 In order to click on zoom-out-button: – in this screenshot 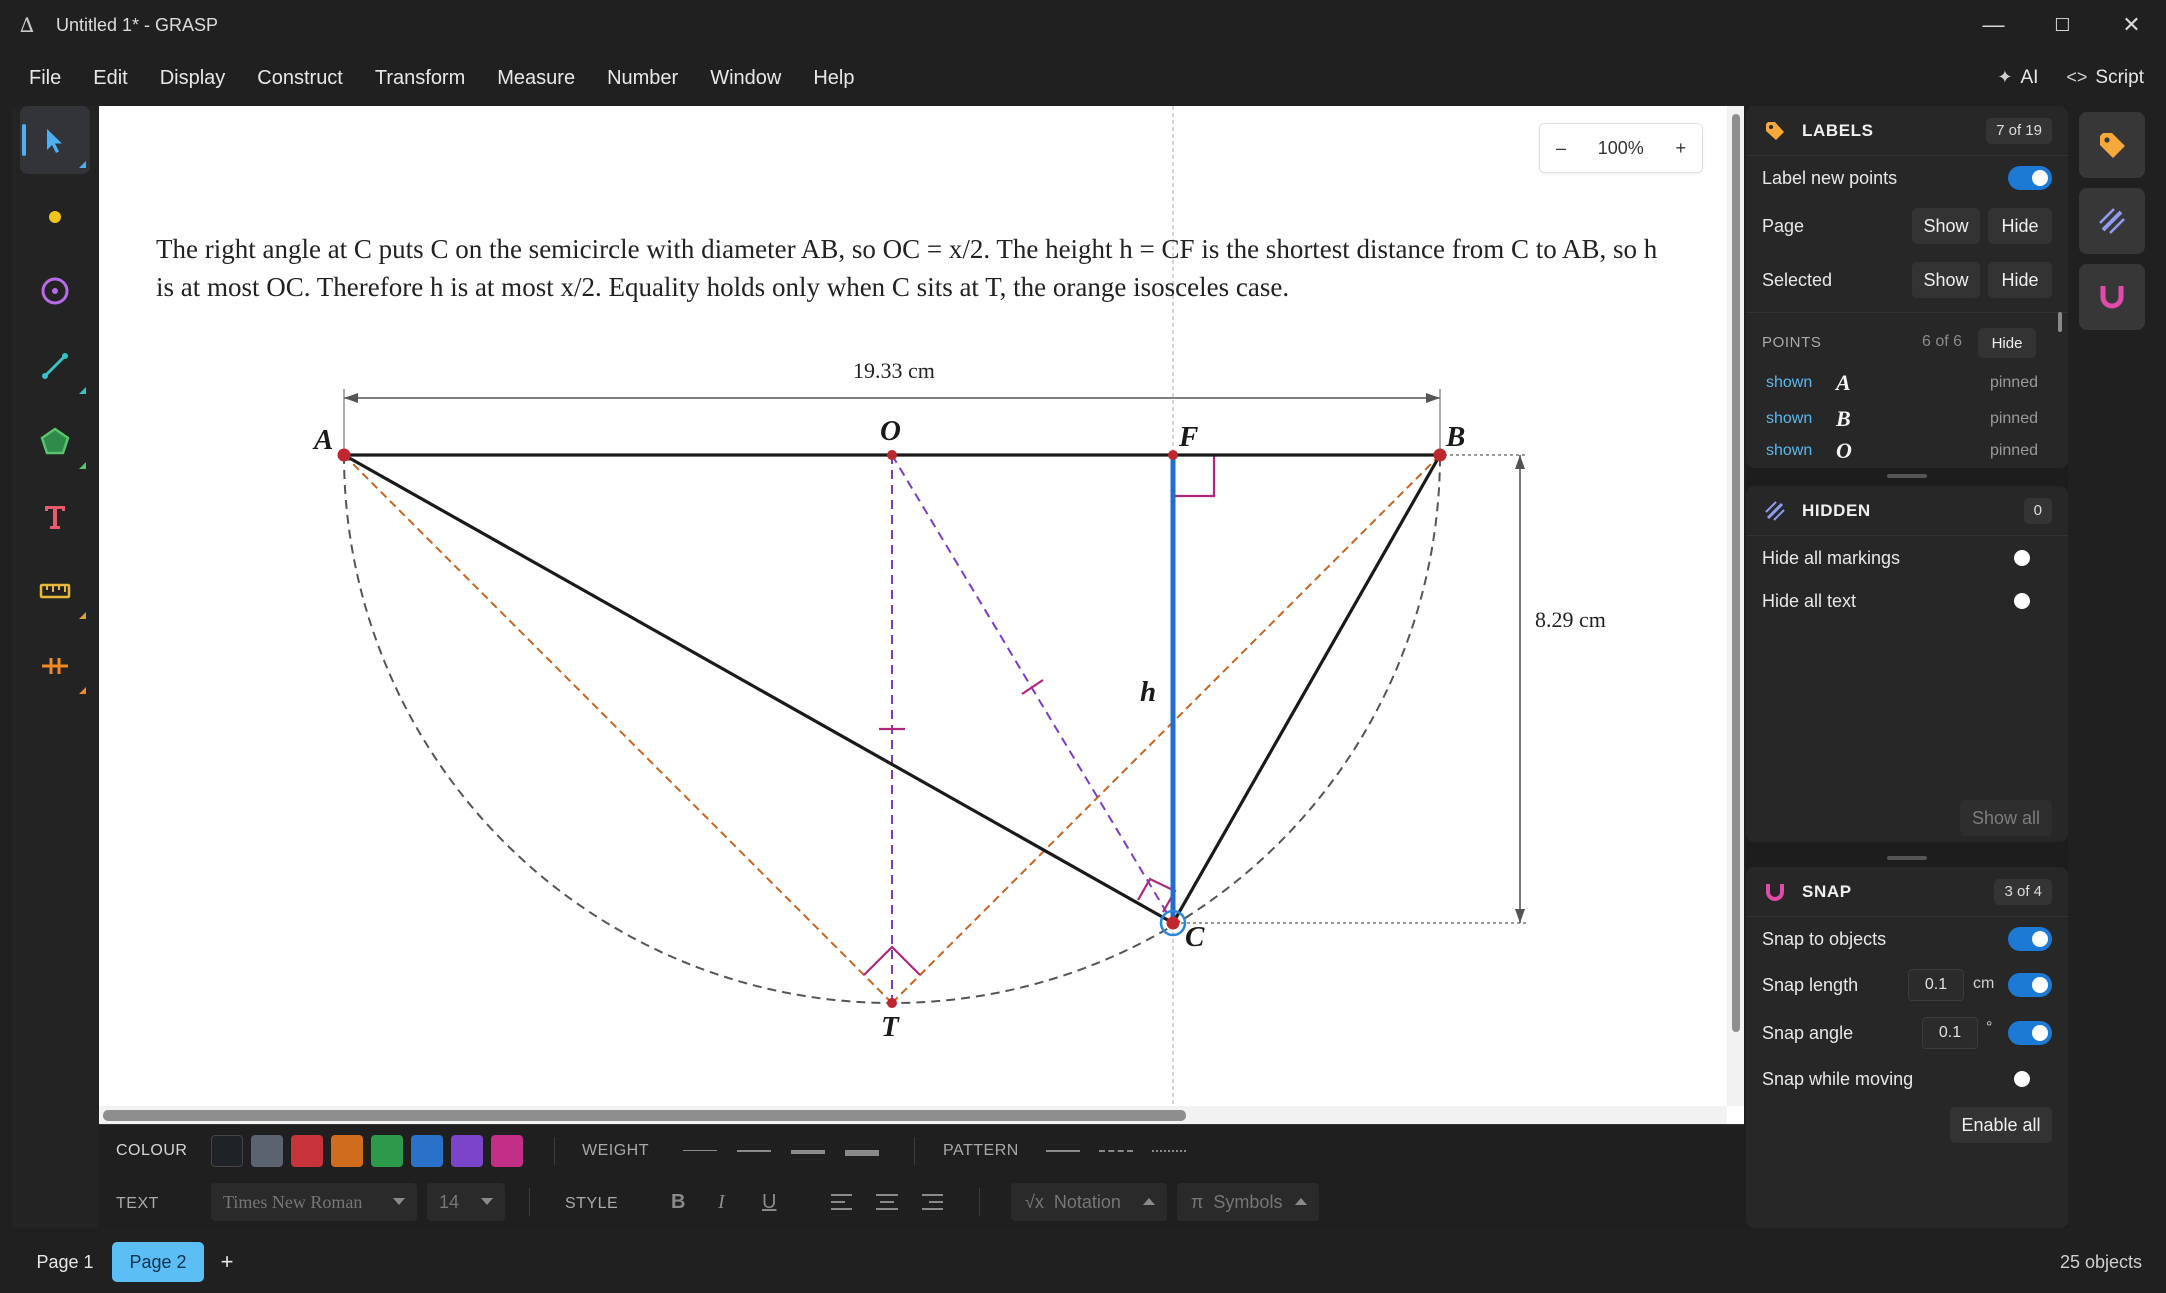, I will do `click(1561, 148)`.